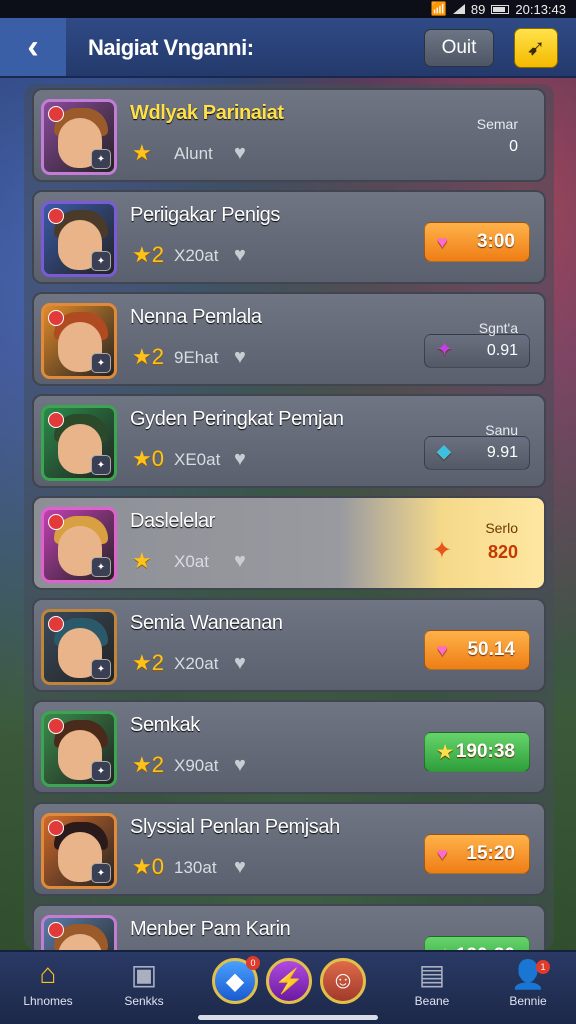 Image resolution: width=576 pixels, height=1024 pixels. I want to click on player-stat: Alunt, so click(193, 153).